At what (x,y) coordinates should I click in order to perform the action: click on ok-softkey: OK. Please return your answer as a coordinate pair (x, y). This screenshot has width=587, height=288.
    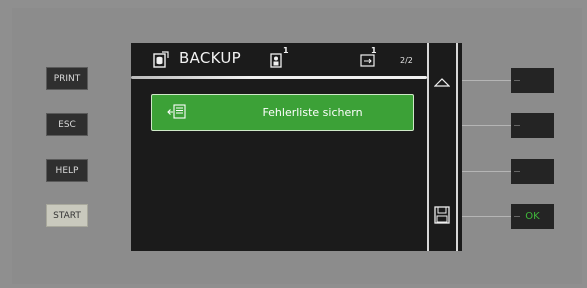
    Looking at the image, I should click on (532, 216).